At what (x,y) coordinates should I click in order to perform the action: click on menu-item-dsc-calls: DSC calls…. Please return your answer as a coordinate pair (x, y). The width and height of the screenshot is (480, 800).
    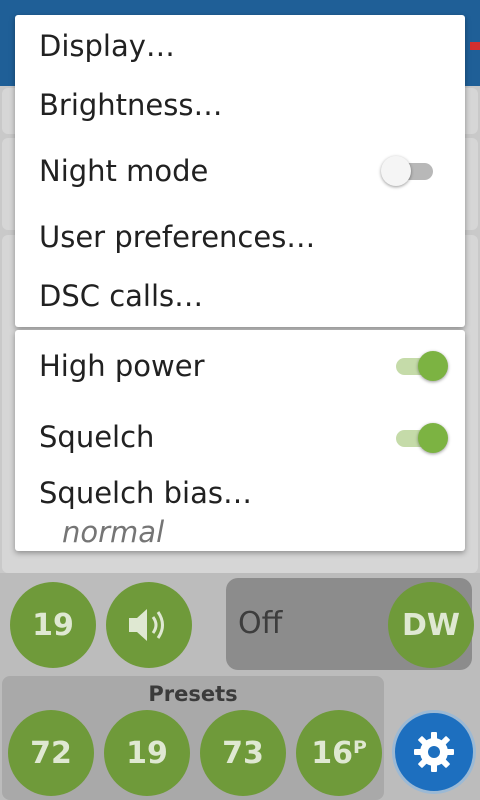
    Looking at the image, I should click on (121, 296).